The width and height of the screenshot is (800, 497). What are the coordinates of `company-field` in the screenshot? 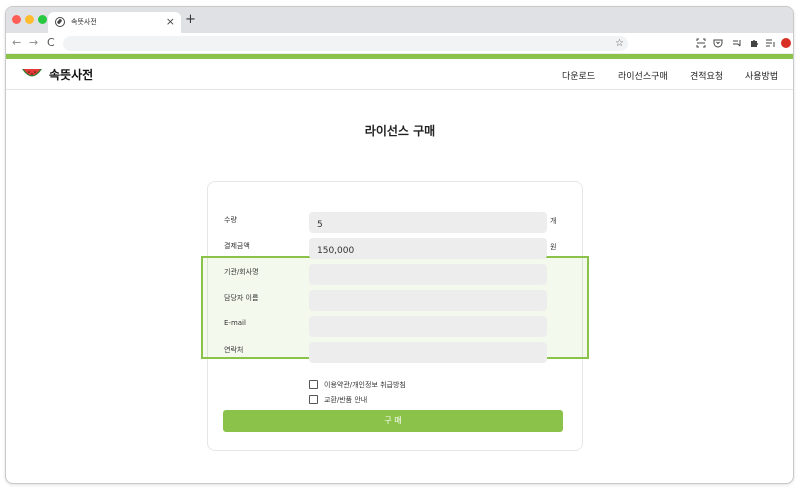 It's located at (428, 276).